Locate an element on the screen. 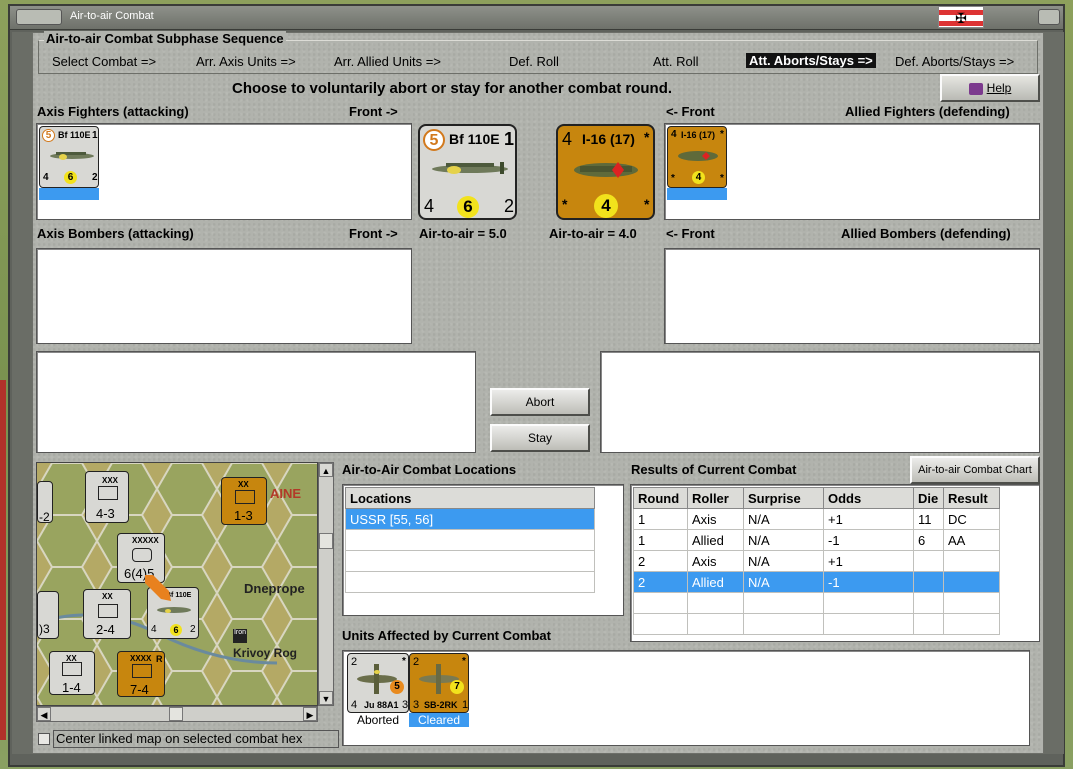 Image resolution: width=1073 pixels, height=769 pixels. map-vertical-scrollbar: ▲ ▼ is located at coordinates (326, 584).